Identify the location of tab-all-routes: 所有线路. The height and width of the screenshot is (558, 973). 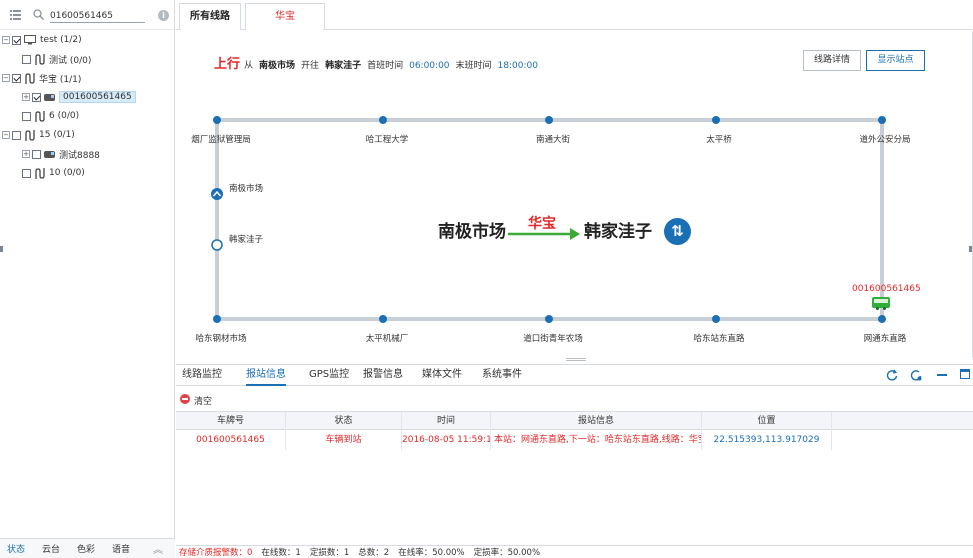
(210, 16).